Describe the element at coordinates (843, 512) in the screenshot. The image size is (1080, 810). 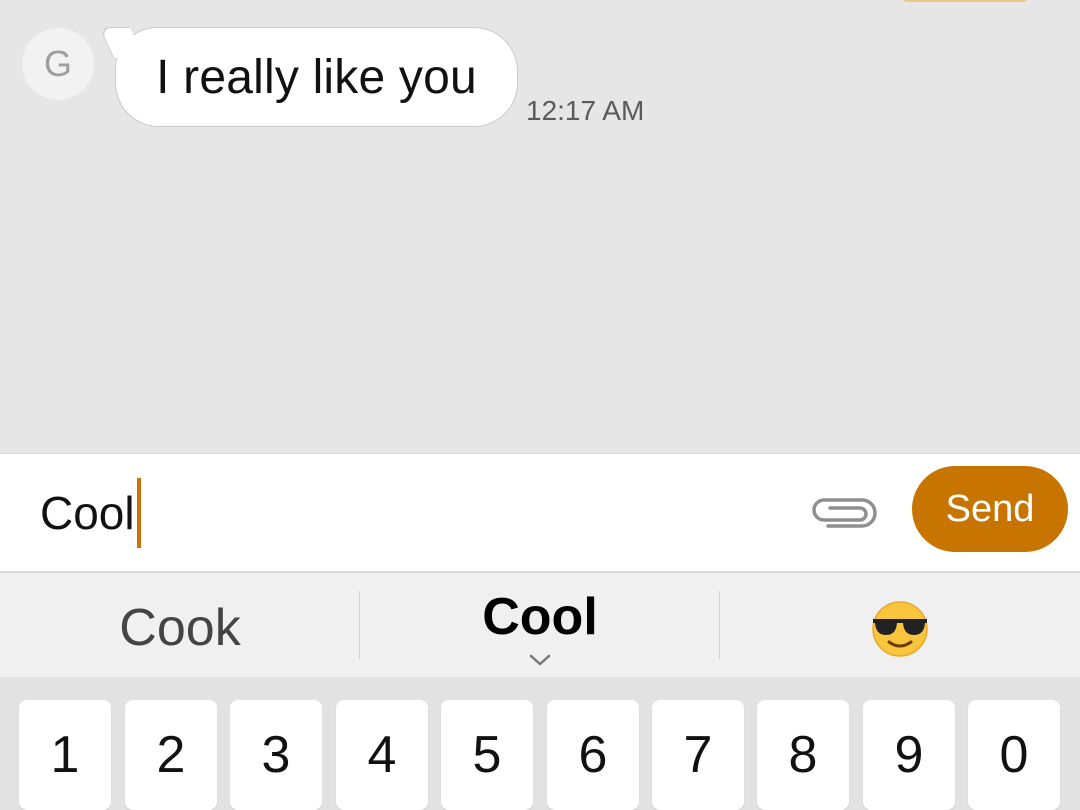
I see `paperclip-icon` at that location.